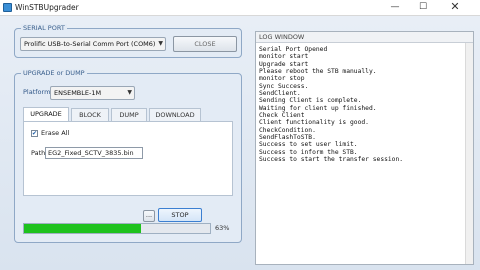 The height and width of the screenshot is (270, 480). Describe the element at coordinates (284, 86) in the screenshot. I see `log-line: Sync Success.` at that location.